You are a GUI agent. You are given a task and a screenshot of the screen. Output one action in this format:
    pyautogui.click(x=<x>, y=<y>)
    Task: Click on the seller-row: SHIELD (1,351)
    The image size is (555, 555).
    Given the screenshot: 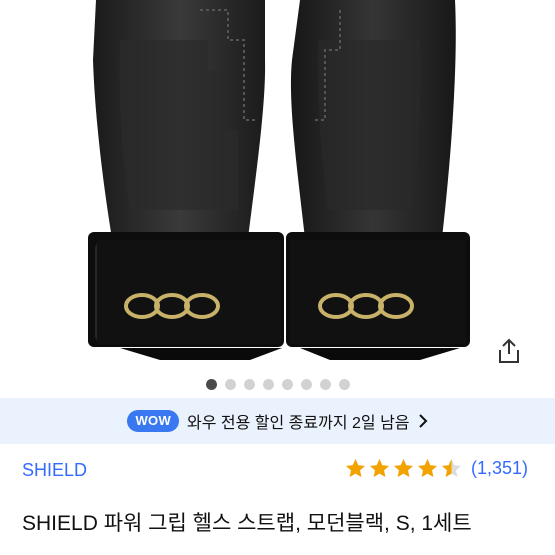 What is the action you would take?
    pyautogui.click(x=277, y=471)
    